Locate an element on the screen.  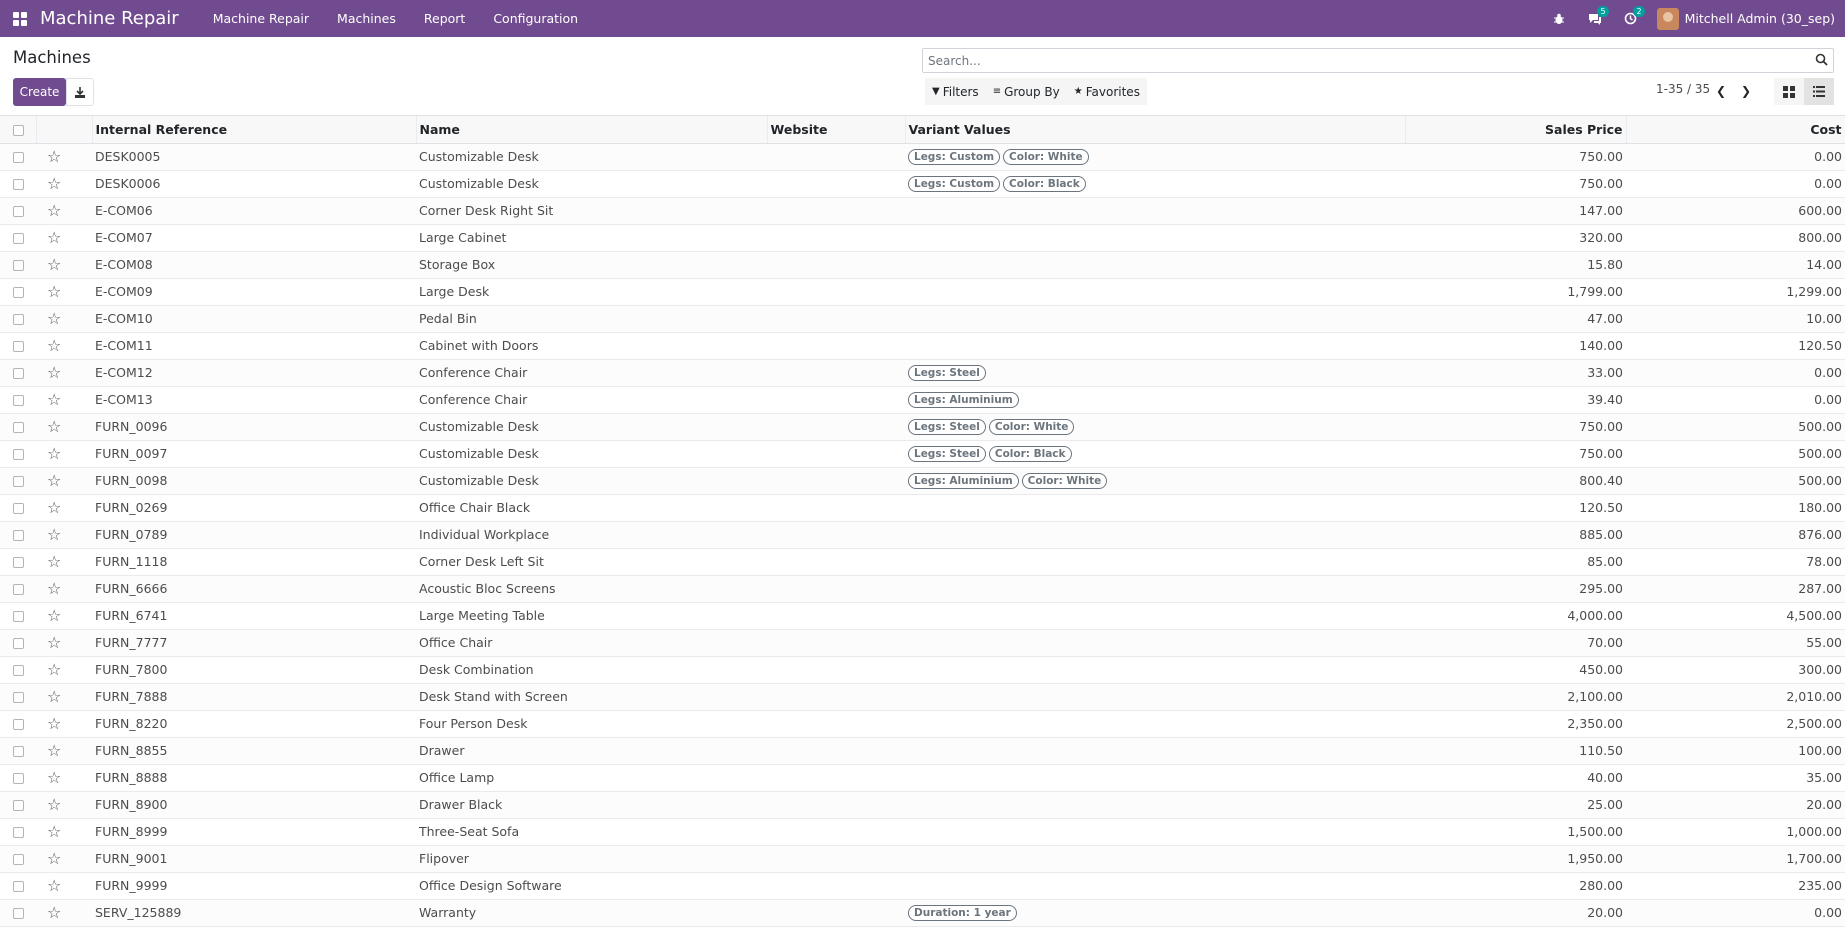
column-variant-values: Variant Values is located at coordinates (1155, 130).